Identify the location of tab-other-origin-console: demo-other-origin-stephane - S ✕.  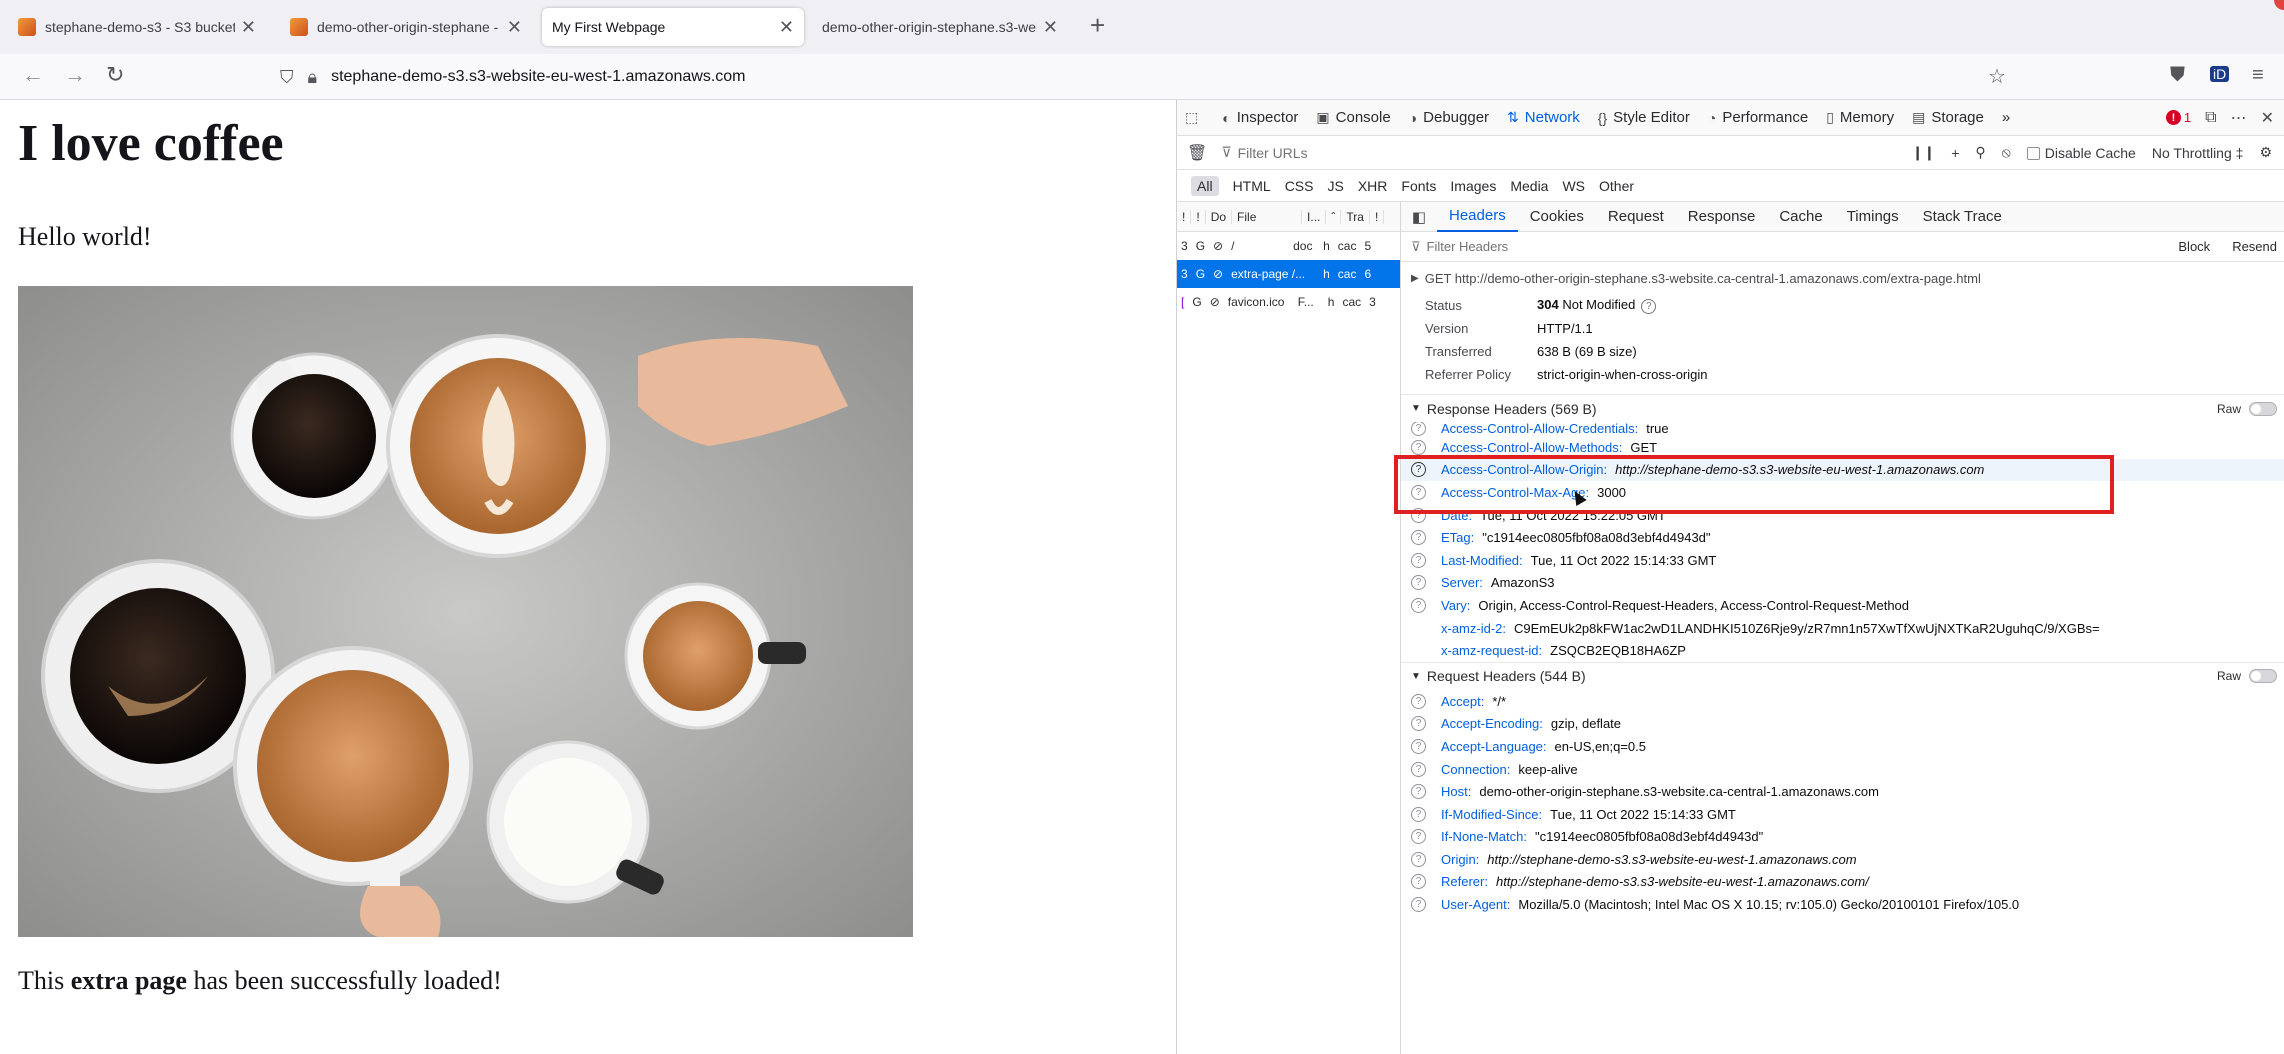
(406, 27).